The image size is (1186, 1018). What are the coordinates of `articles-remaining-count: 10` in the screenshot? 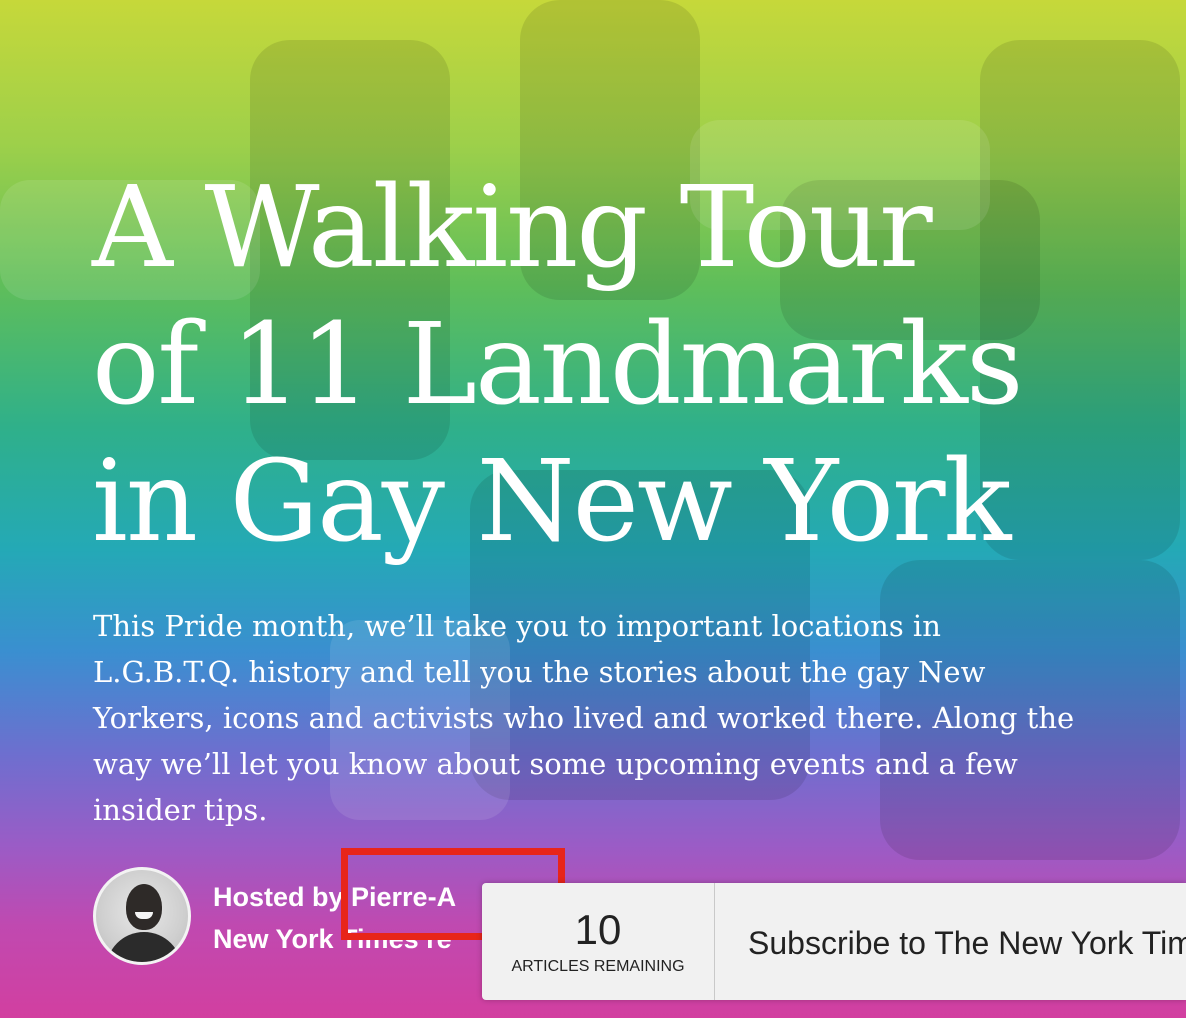 It's located at (598, 929).